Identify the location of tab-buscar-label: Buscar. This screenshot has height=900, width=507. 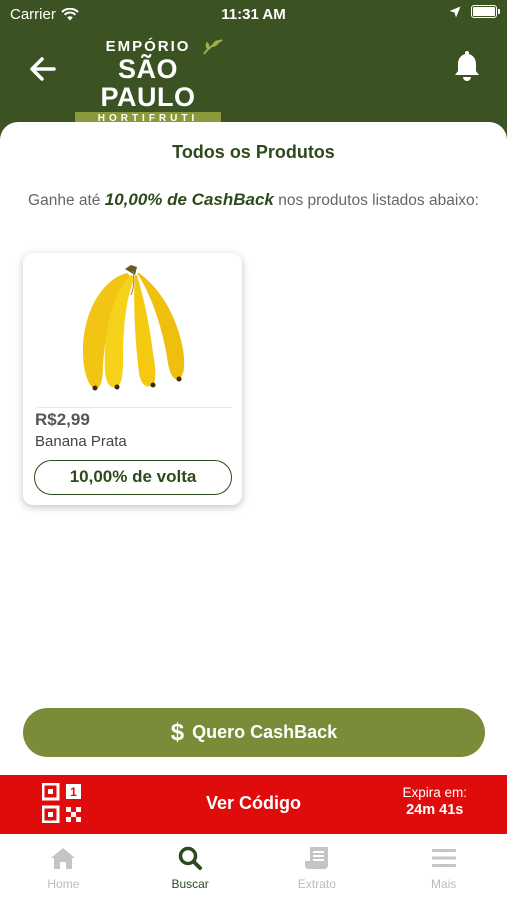
(190, 884).